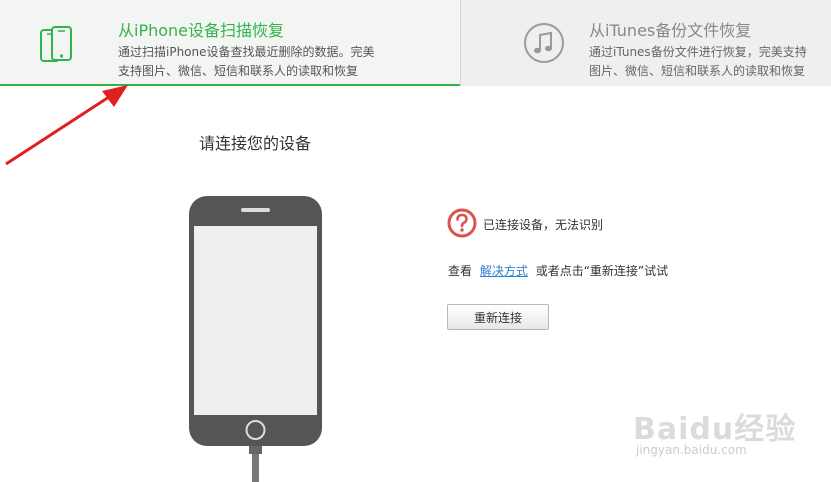 The image size is (831, 482). Describe the element at coordinates (602, 271) in the screenshot. I see `hint-suffix: 或者点击“重新连接”试试` at that location.